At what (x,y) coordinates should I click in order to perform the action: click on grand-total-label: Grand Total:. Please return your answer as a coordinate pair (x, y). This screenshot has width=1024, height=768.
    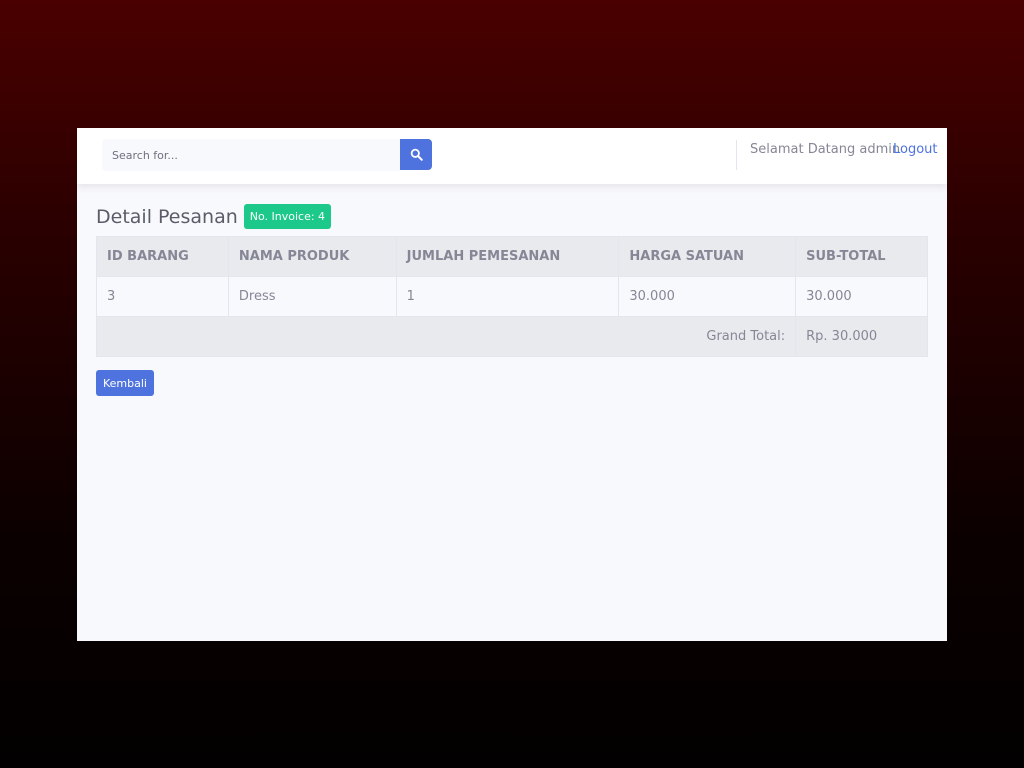
    Looking at the image, I should click on (446, 336).